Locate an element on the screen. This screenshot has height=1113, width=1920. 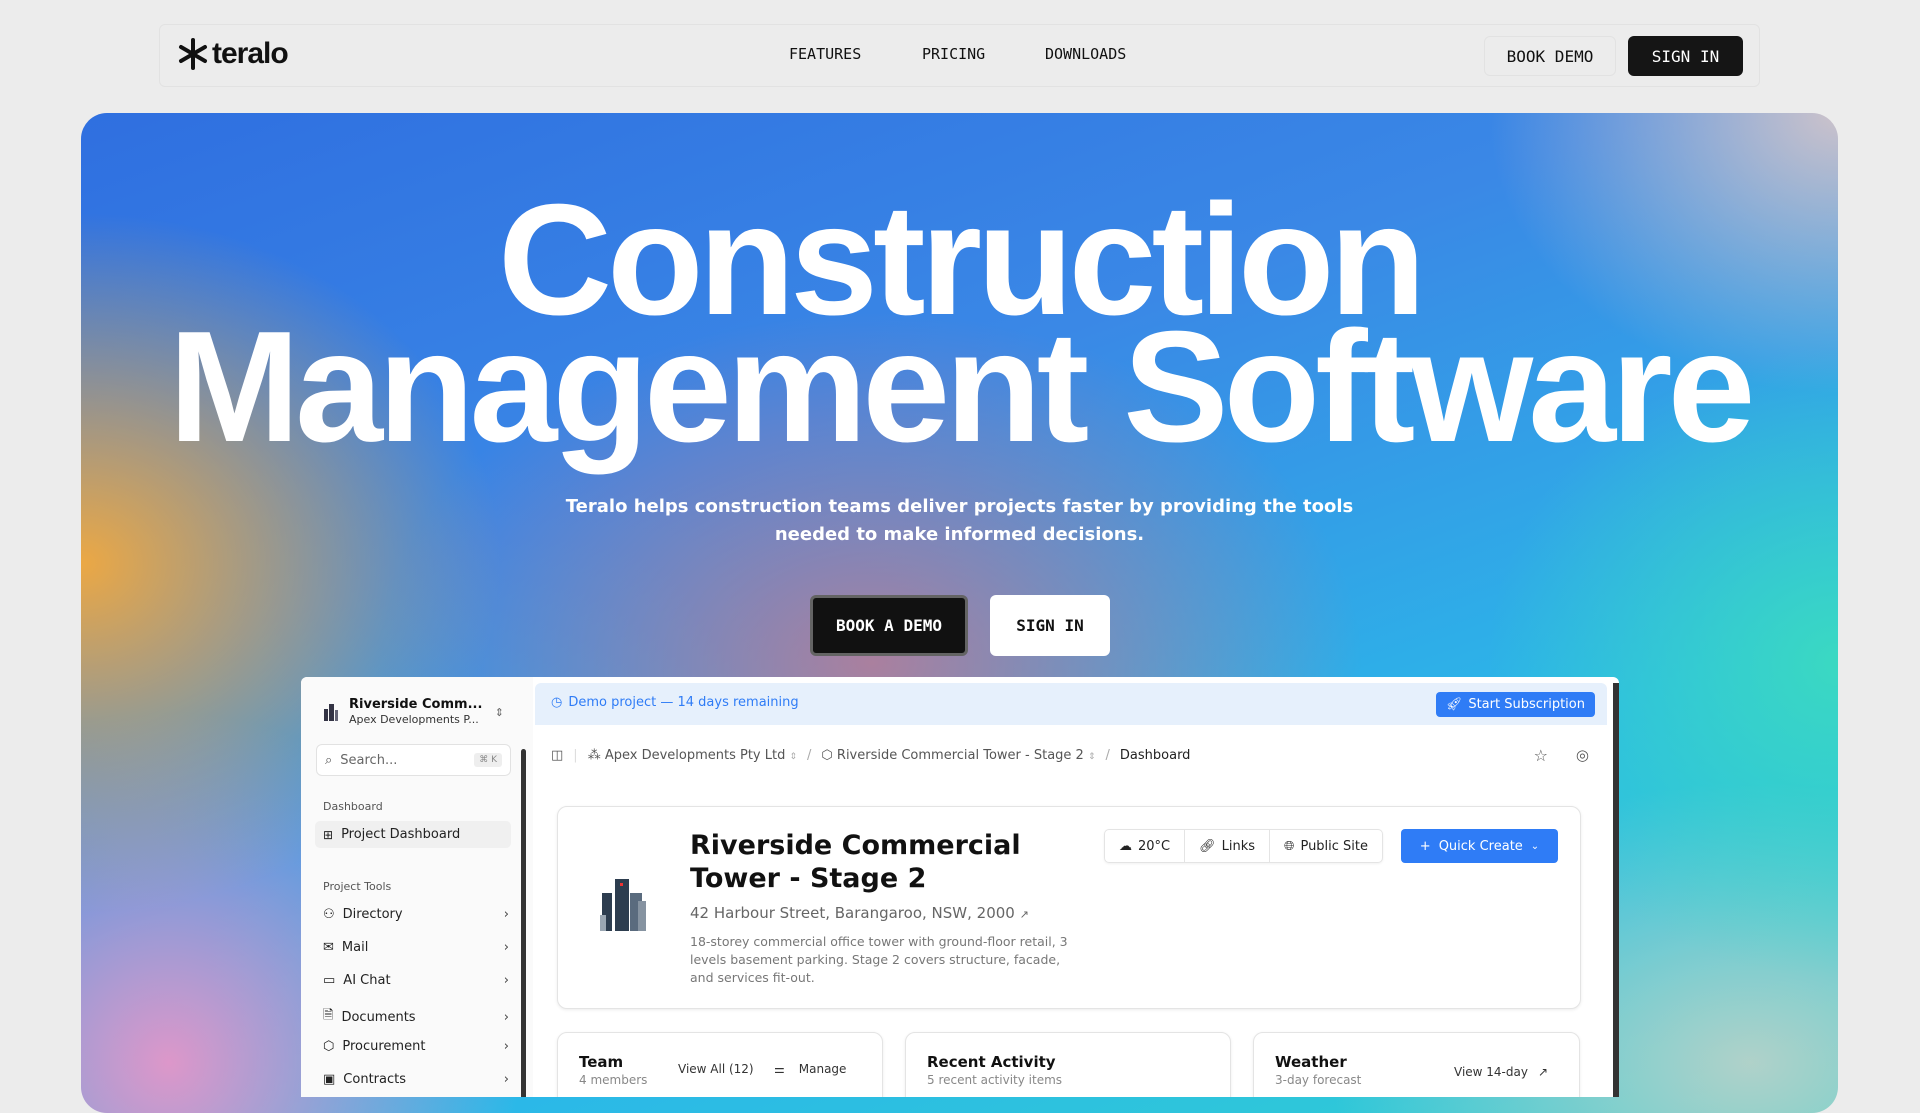
quick-create-label: Quick Create is located at coordinates (1480, 846).